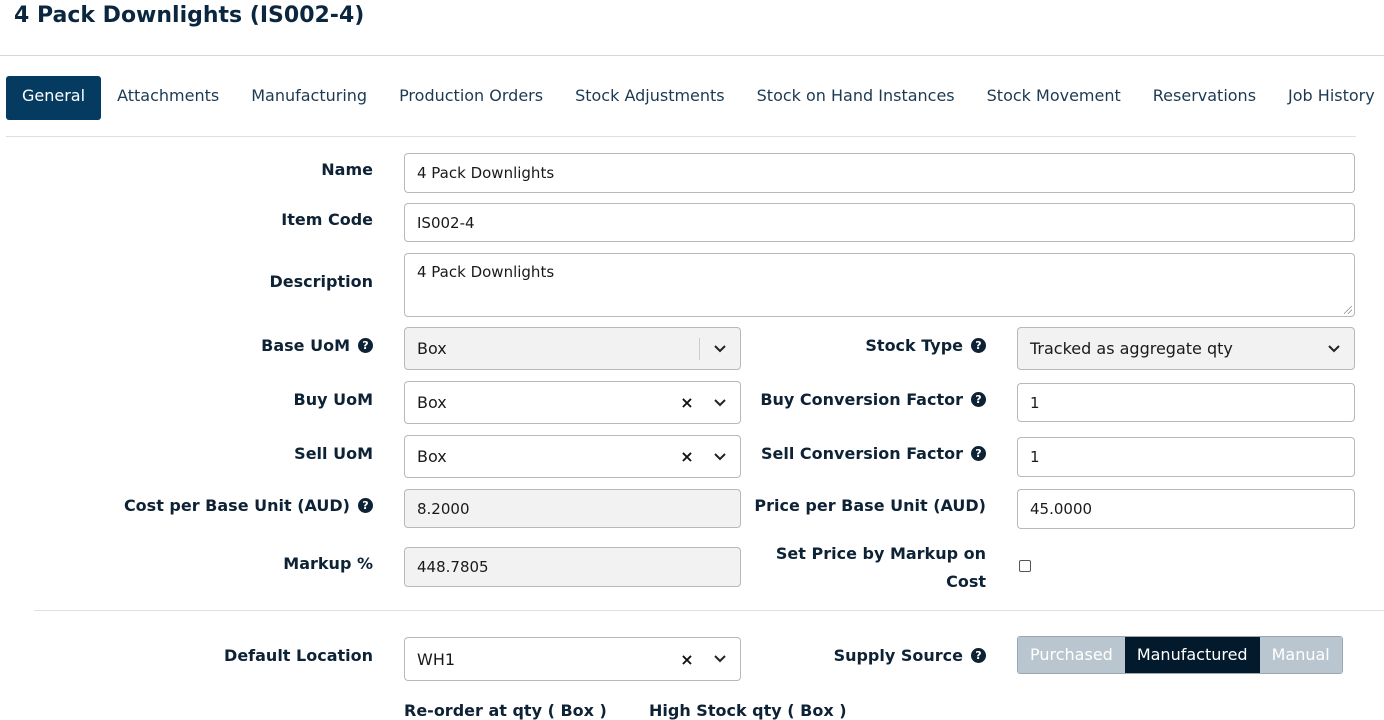 The height and width of the screenshot is (720, 1384). Describe the element at coordinates (1186, 457) in the screenshot. I see `sell-conversion-factor-input: 1` at that location.